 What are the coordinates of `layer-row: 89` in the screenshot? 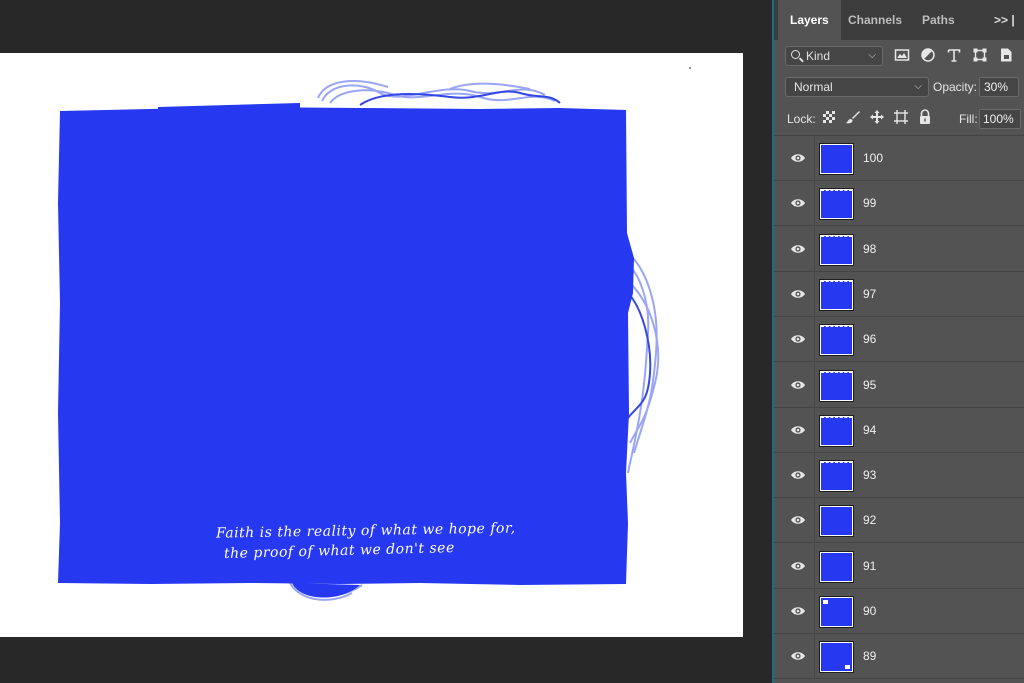 It's located at (899, 657).